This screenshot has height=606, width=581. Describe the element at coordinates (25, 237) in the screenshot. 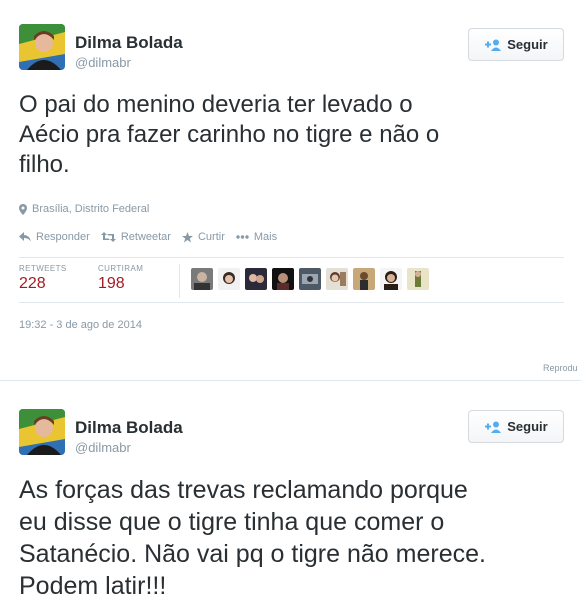

I see `reply-icon` at that location.